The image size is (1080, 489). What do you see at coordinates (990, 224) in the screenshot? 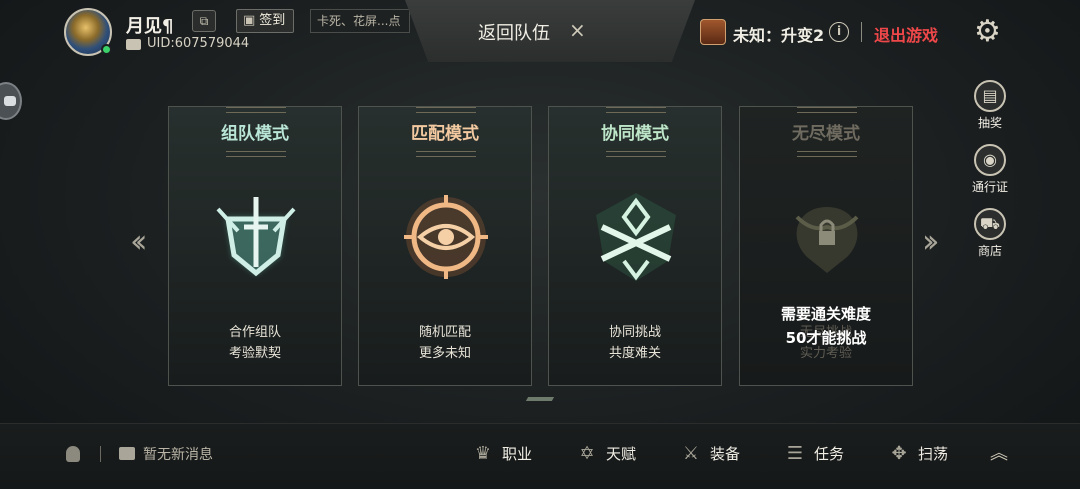
I see `cart-icon: ⛟` at bounding box center [990, 224].